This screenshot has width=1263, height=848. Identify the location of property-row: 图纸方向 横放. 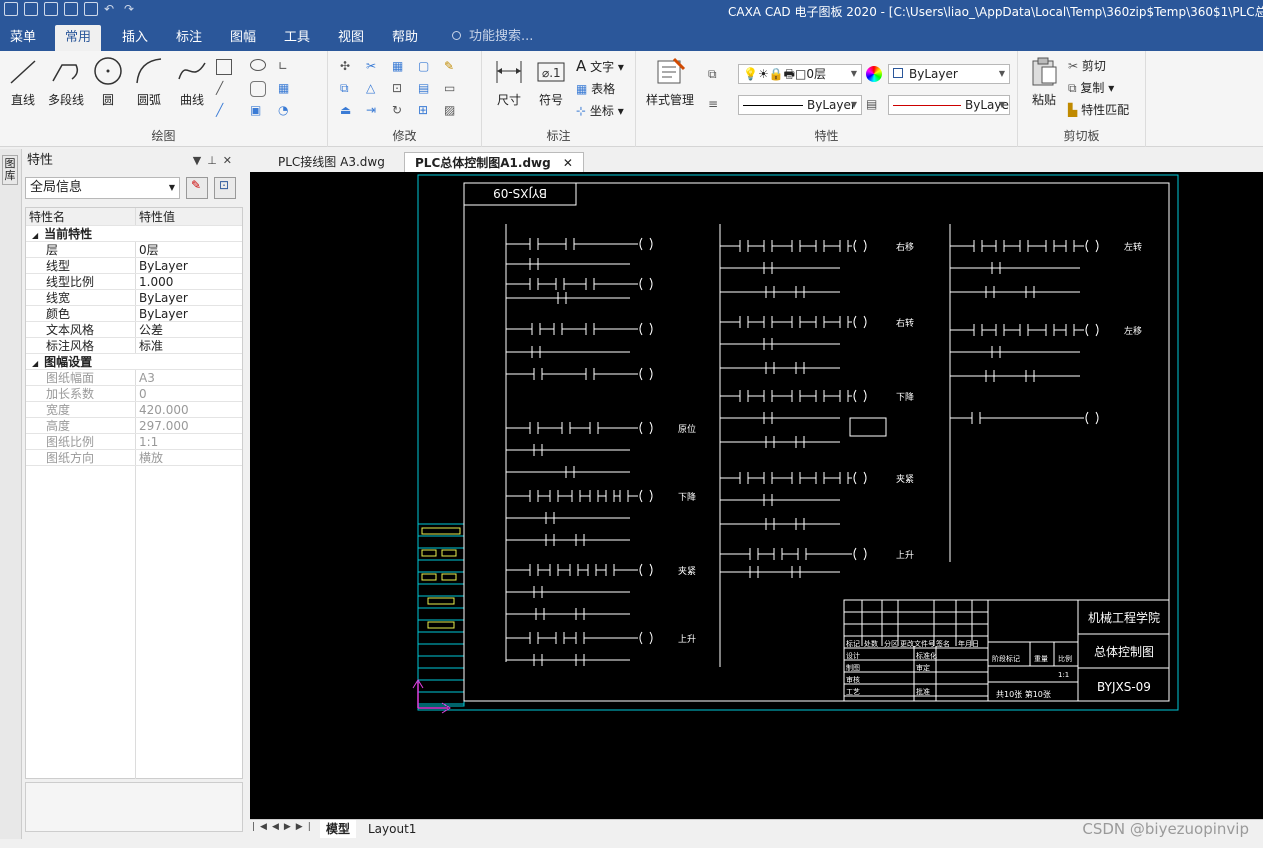
(134, 458).